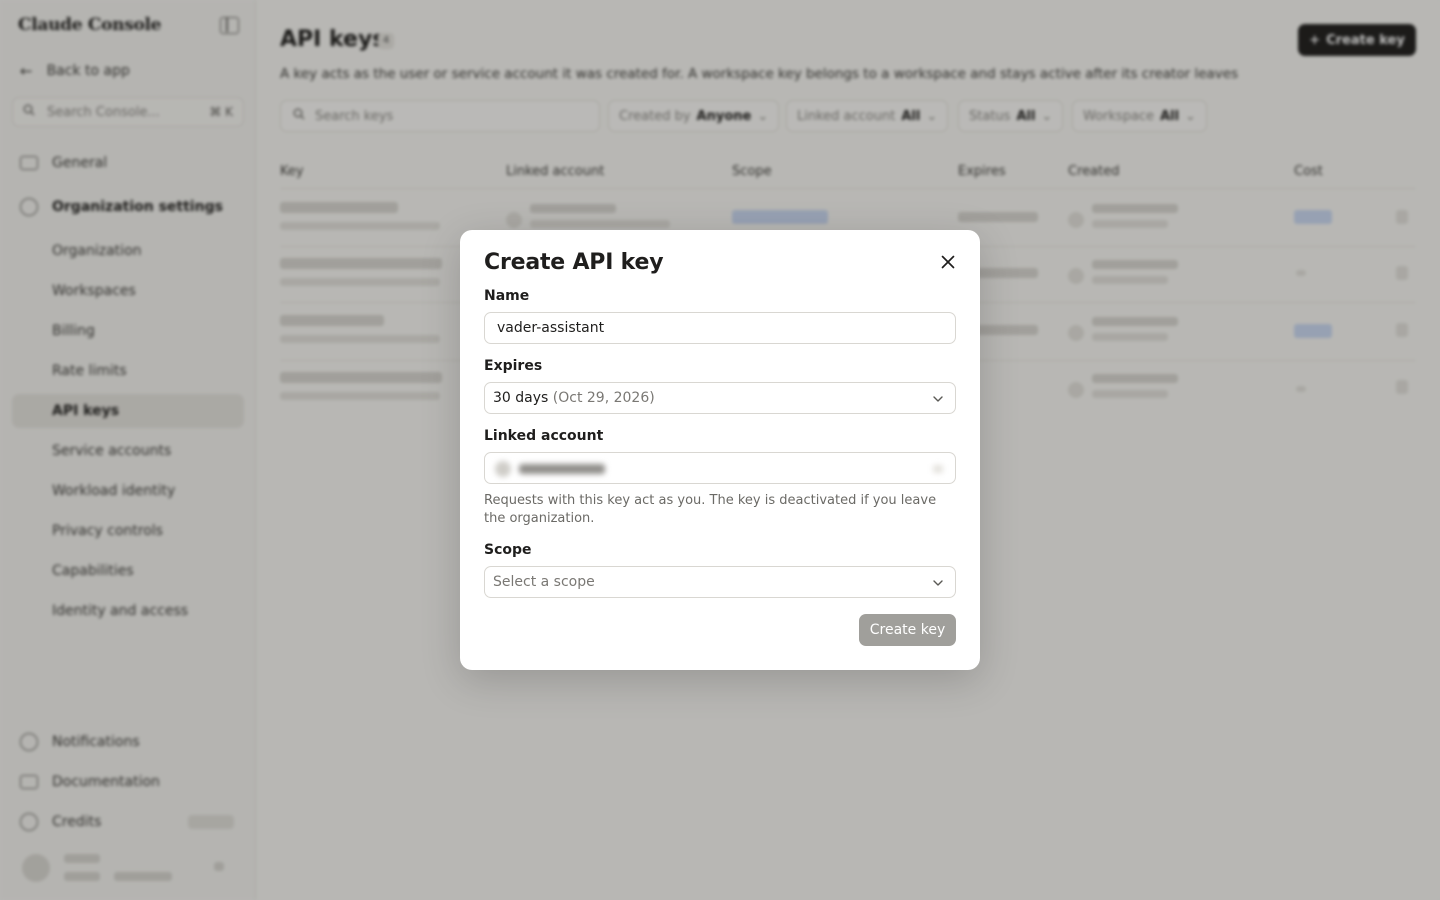 This screenshot has height=900, width=1440. Describe the element at coordinates (508, 550) in the screenshot. I see `scope-label: Scope` at that location.